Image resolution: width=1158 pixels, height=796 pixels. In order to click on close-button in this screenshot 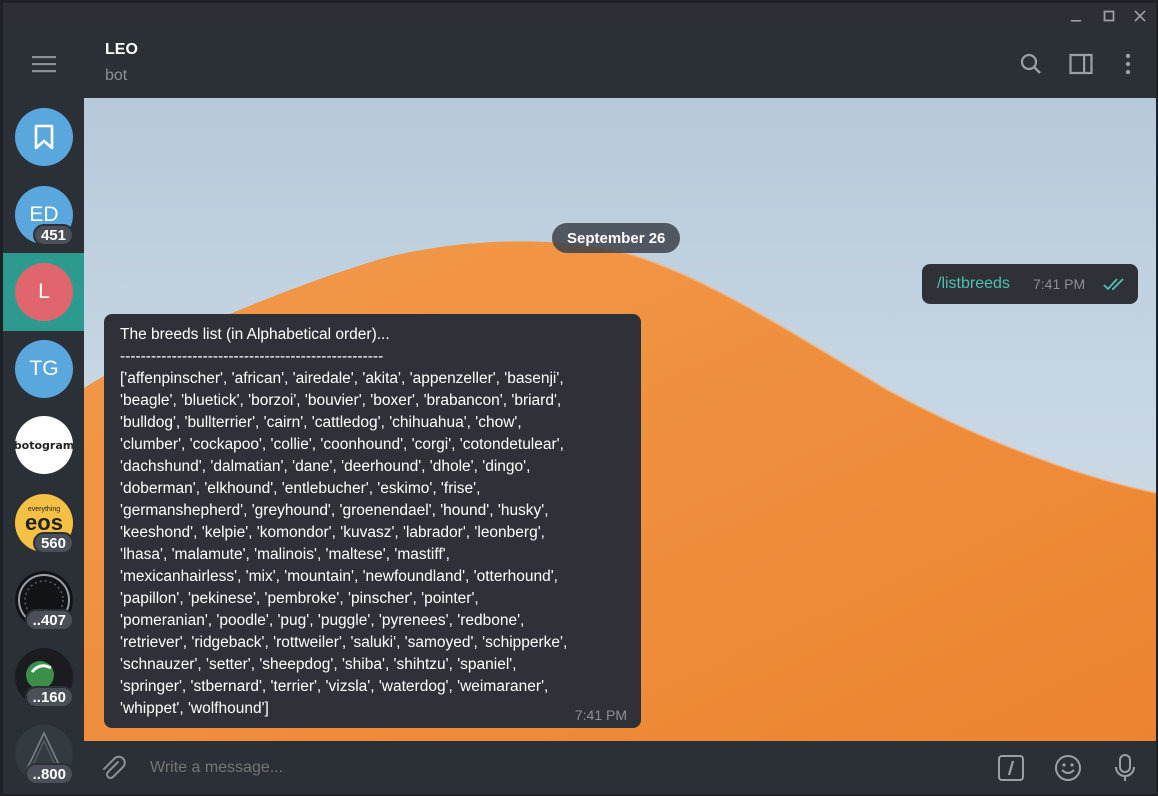, I will do `click(1140, 16)`.